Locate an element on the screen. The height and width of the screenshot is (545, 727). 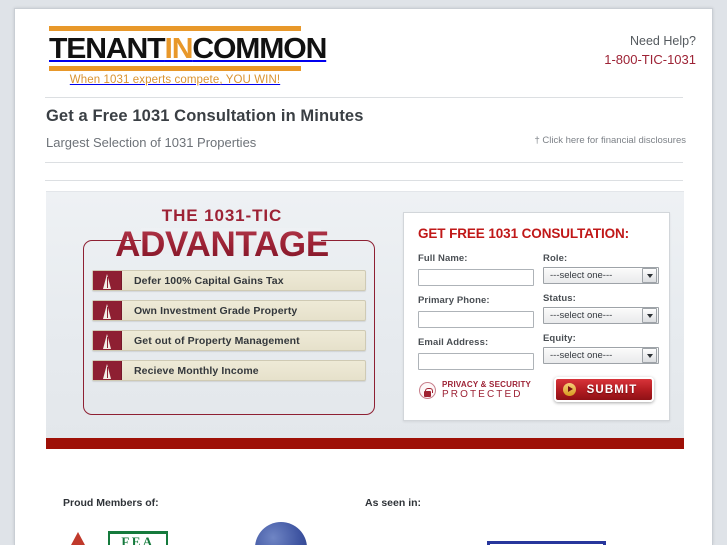
logo-bottom-rule is located at coordinates (175, 68).